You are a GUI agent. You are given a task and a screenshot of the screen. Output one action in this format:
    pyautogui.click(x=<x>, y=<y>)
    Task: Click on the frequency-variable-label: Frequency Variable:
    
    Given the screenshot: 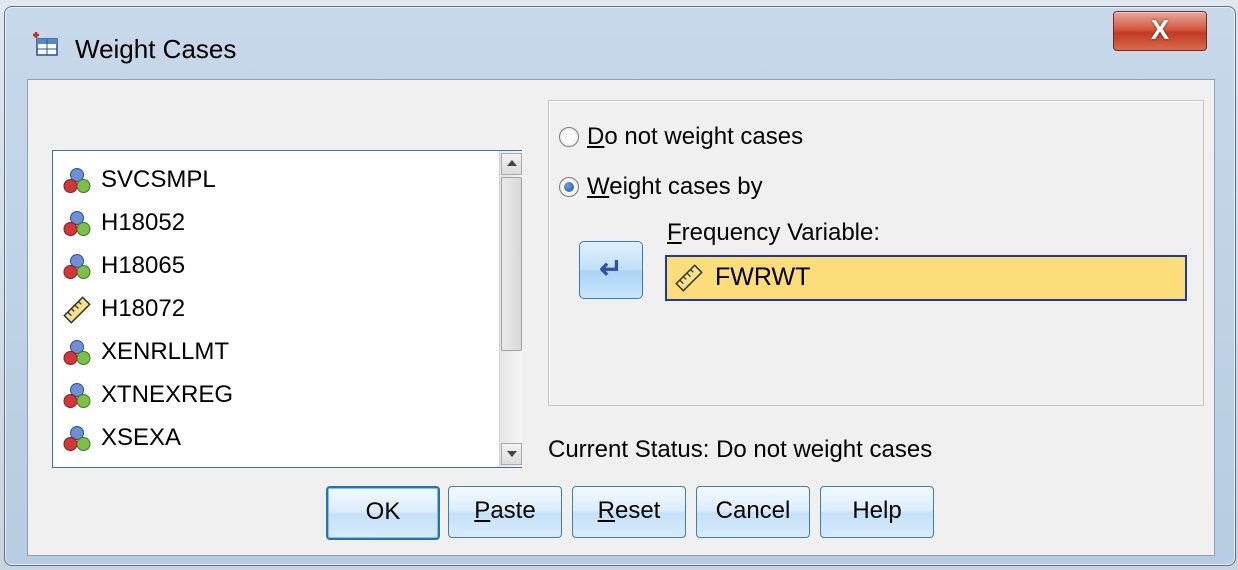 What is the action you would take?
    pyautogui.click(x=774, y=232)
    